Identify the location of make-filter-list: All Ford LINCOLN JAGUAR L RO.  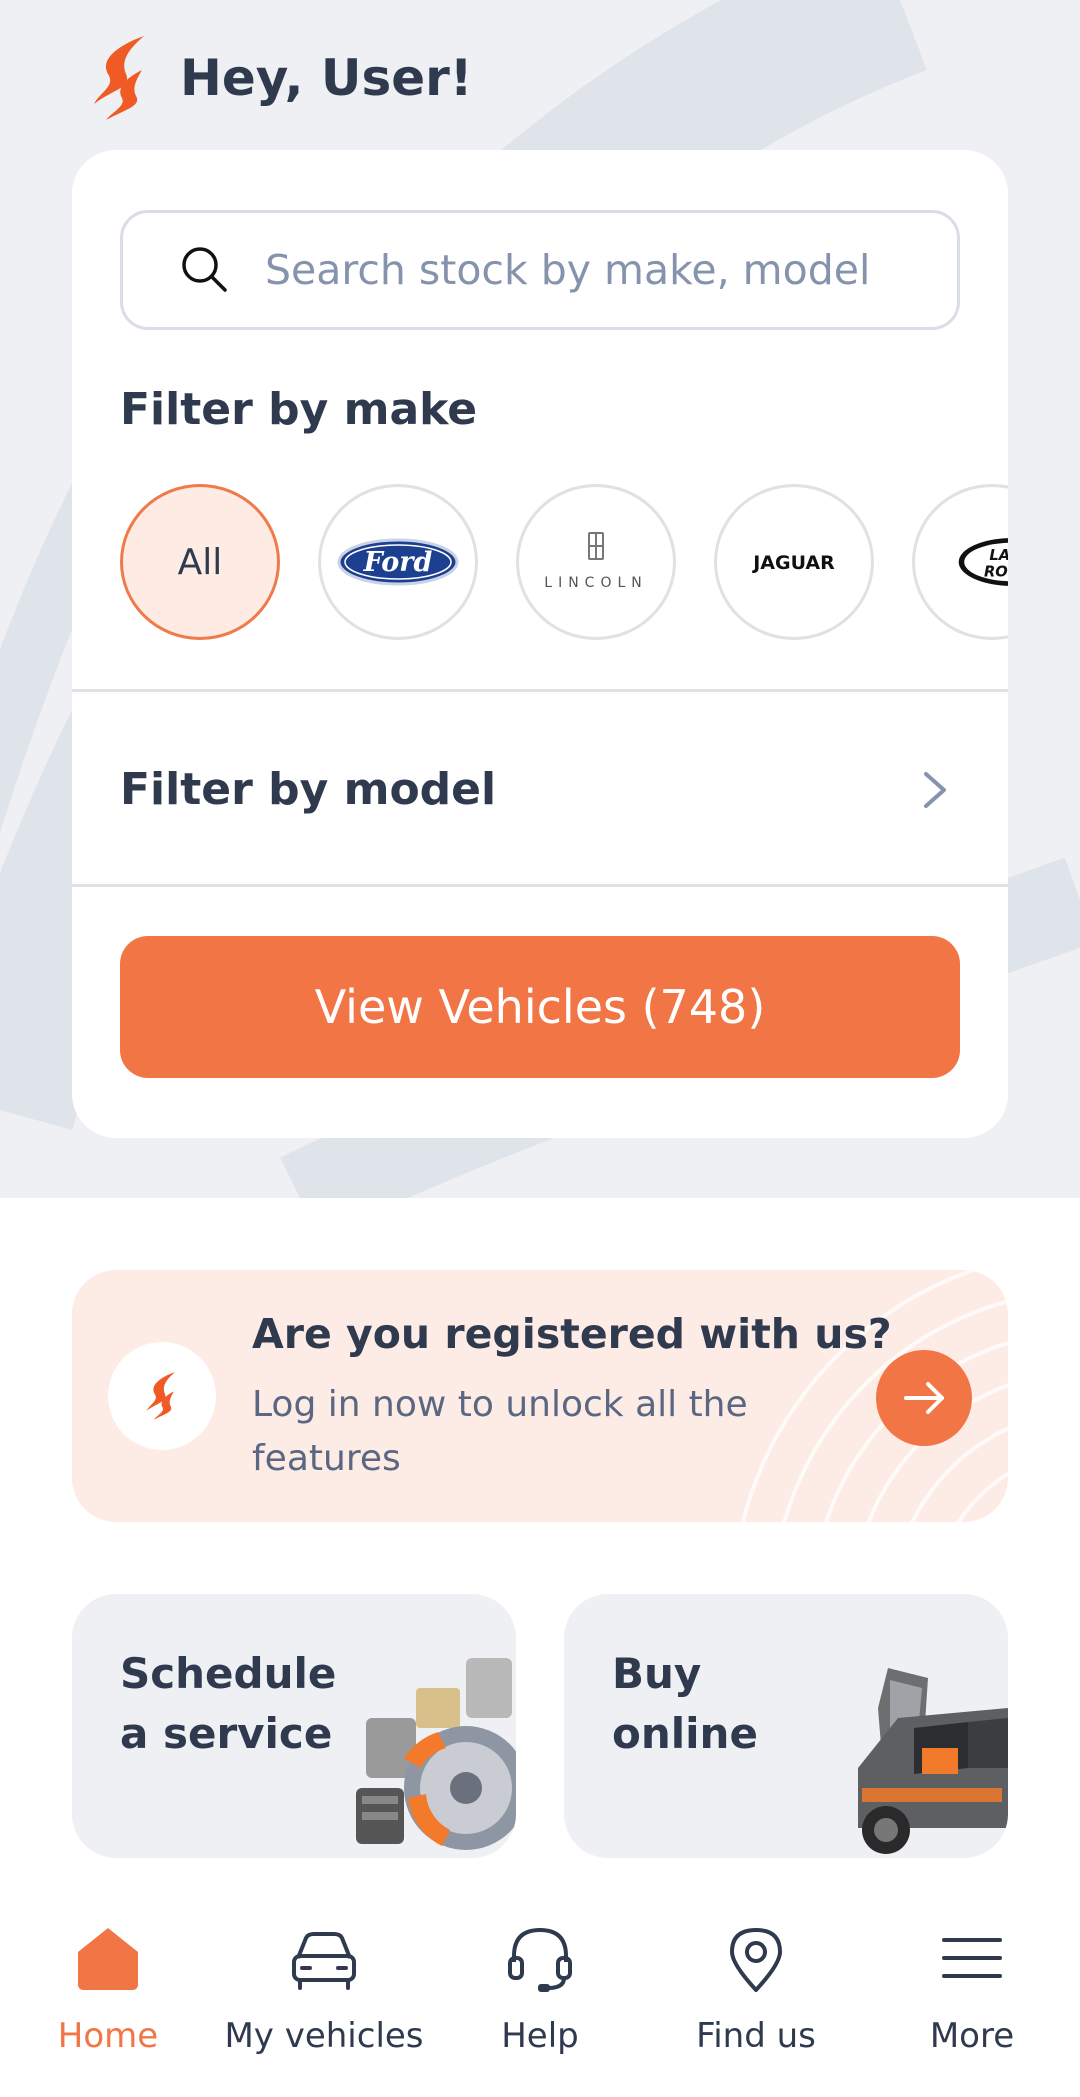
(564, 564).